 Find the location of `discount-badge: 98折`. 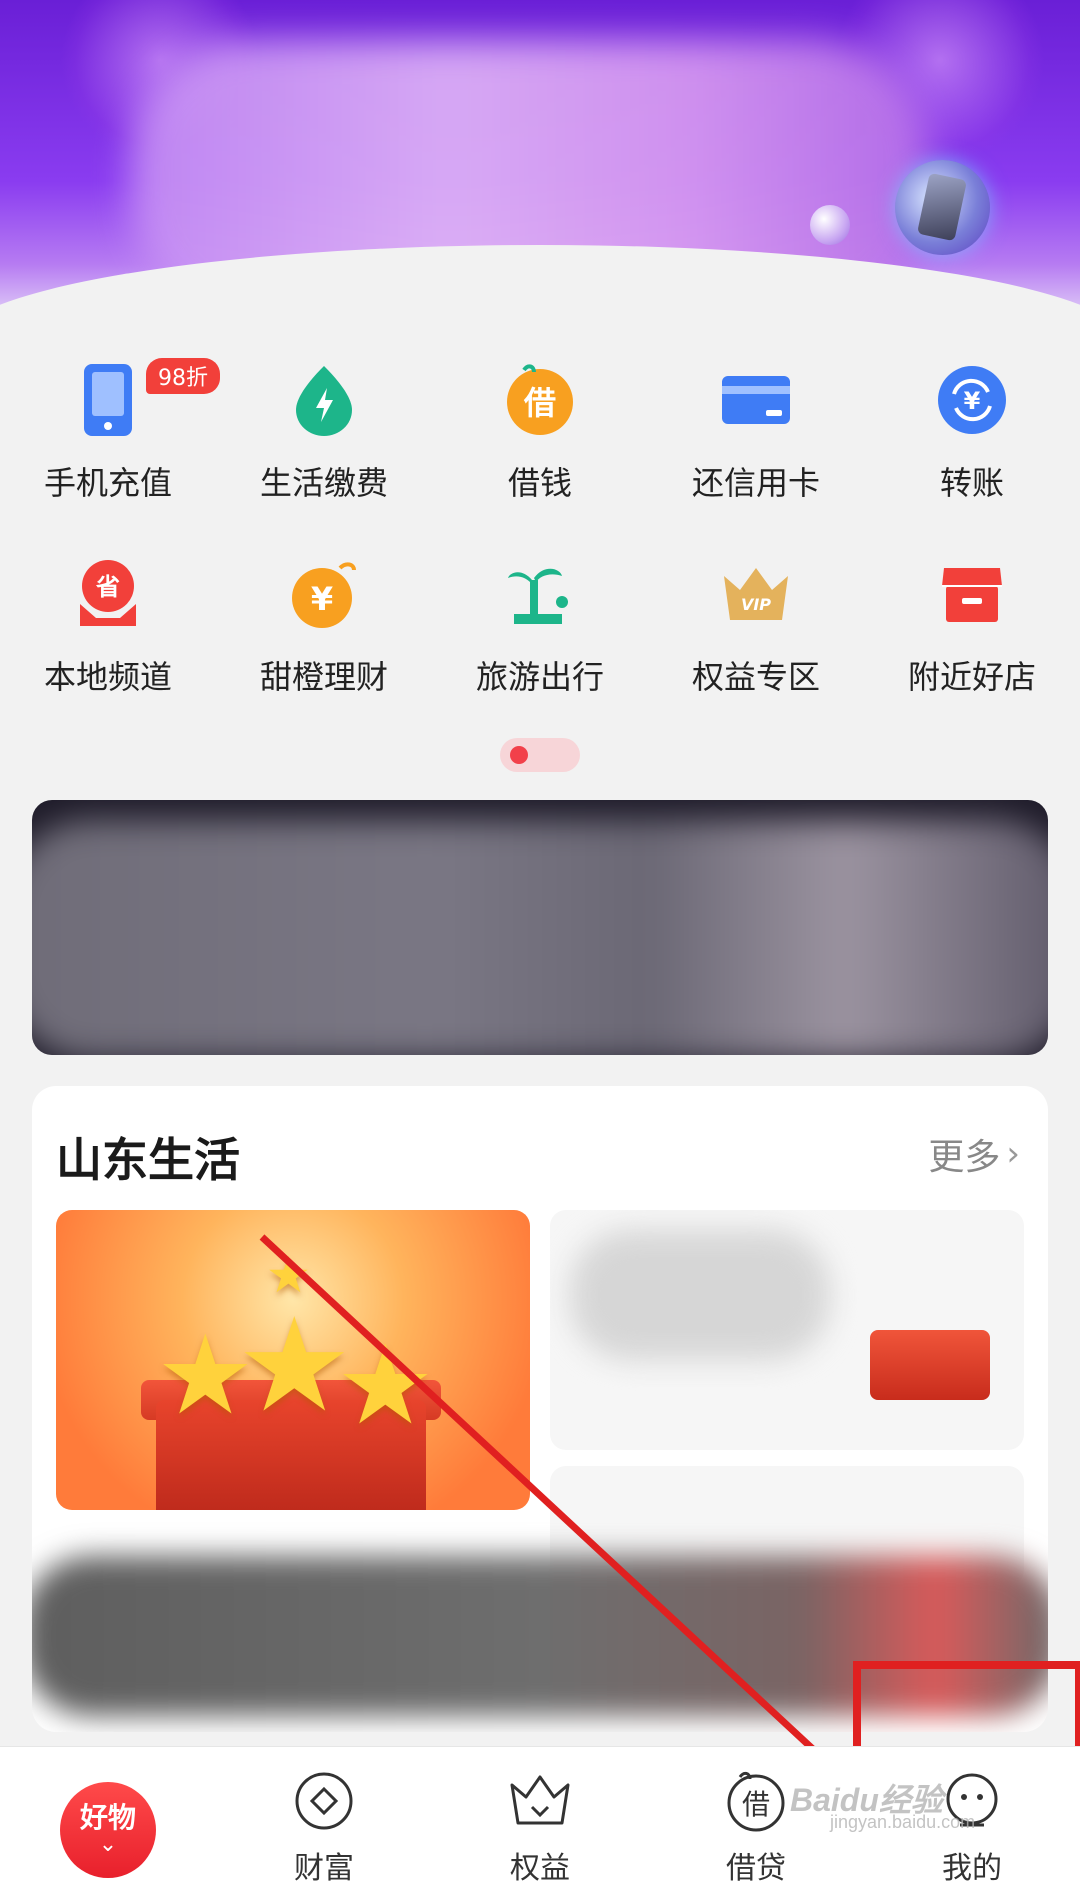

discount-badge: 98折 is located at coordinates (183, 376).